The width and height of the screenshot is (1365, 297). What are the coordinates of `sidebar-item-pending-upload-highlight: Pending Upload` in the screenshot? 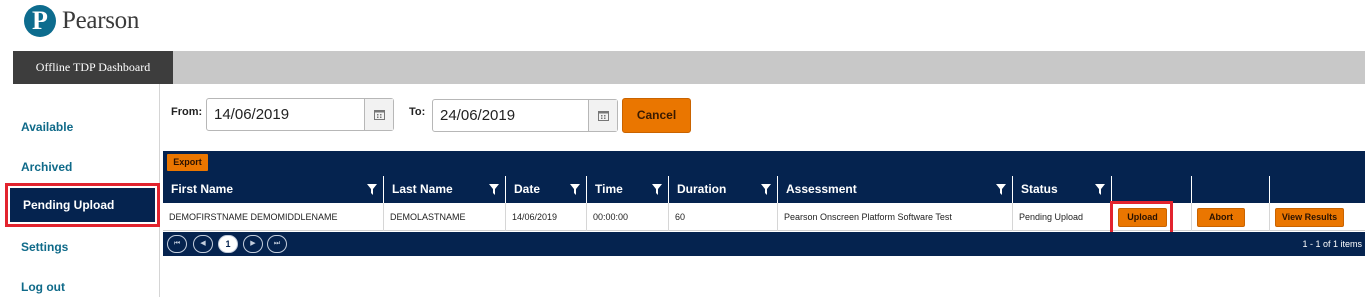 It's located at (82, 205).